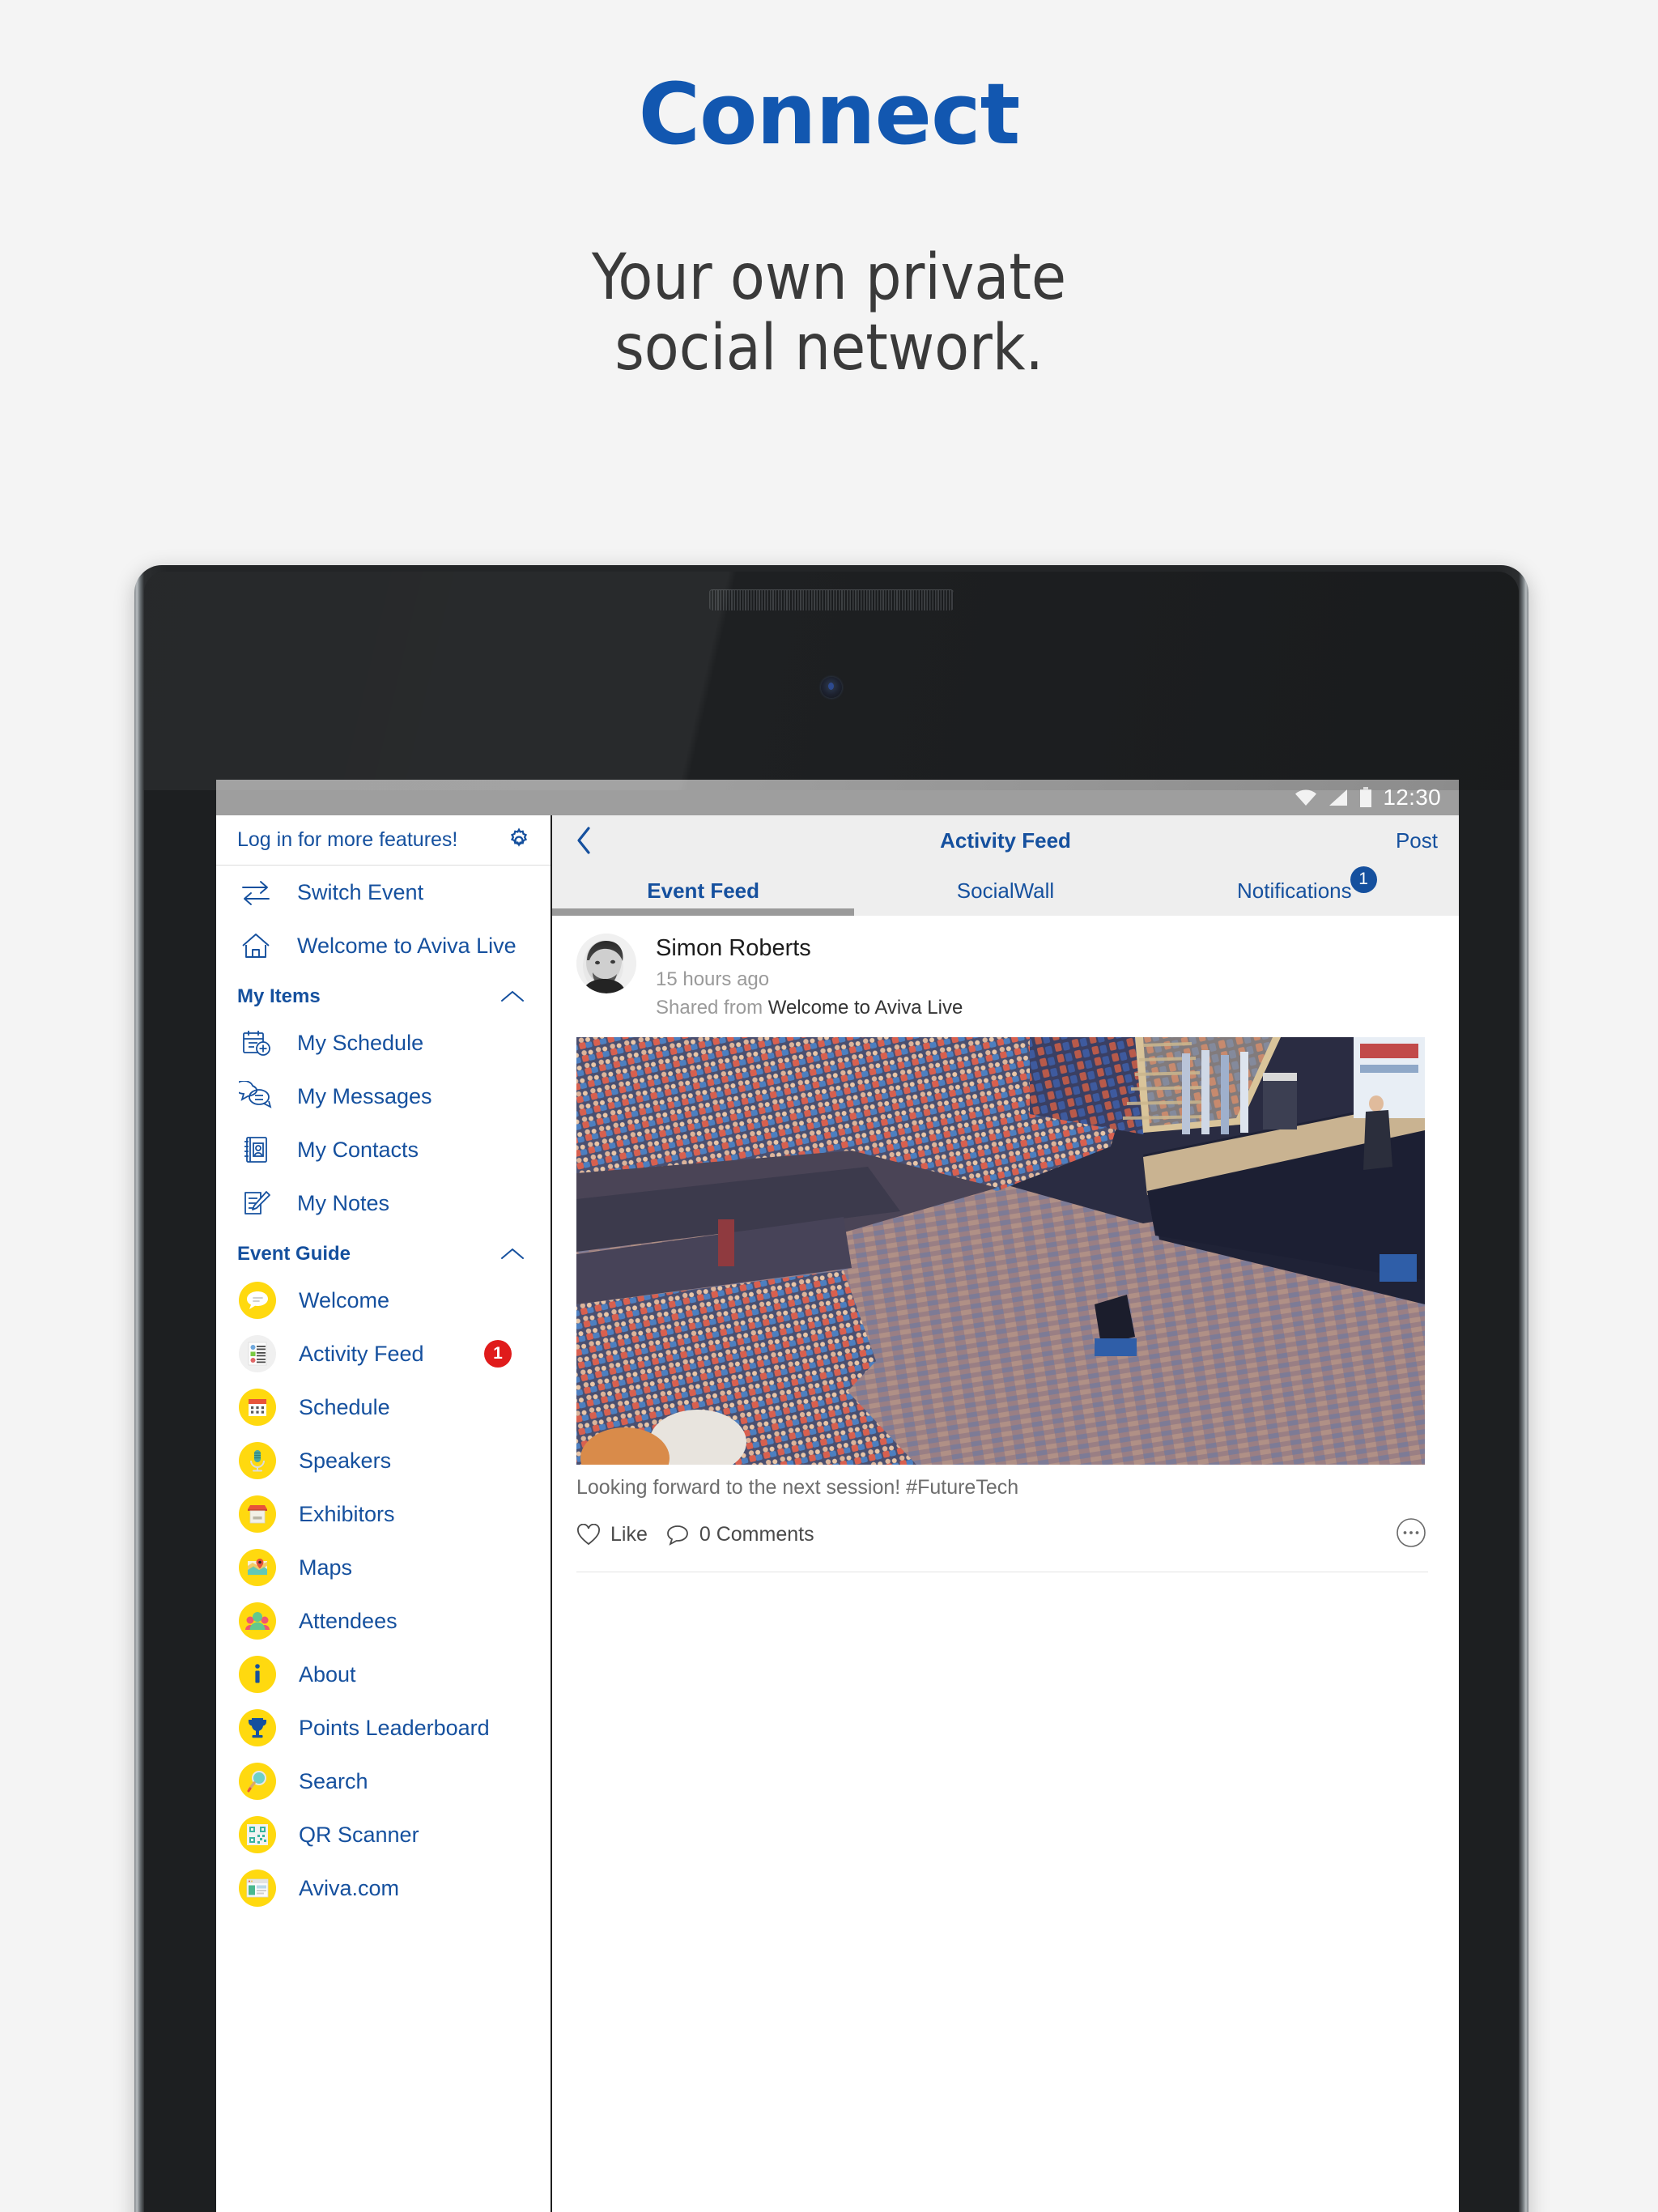  What do you see at coordinates (383, 1781) in the screenshot?
I see `sidebar-item-search: Search` at bounding box center [383, 1781].